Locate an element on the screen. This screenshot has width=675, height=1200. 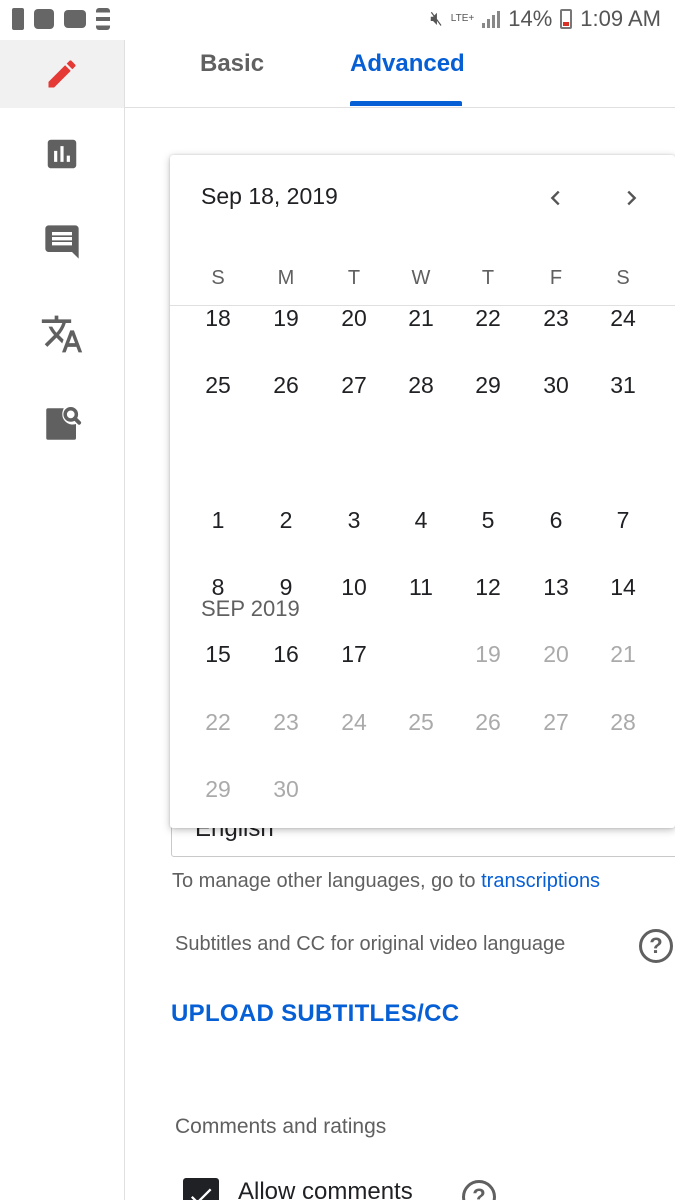
upload-subtitles-button: UPLOAD SUBTITLES/CC is located at coordinates (315, 1014).